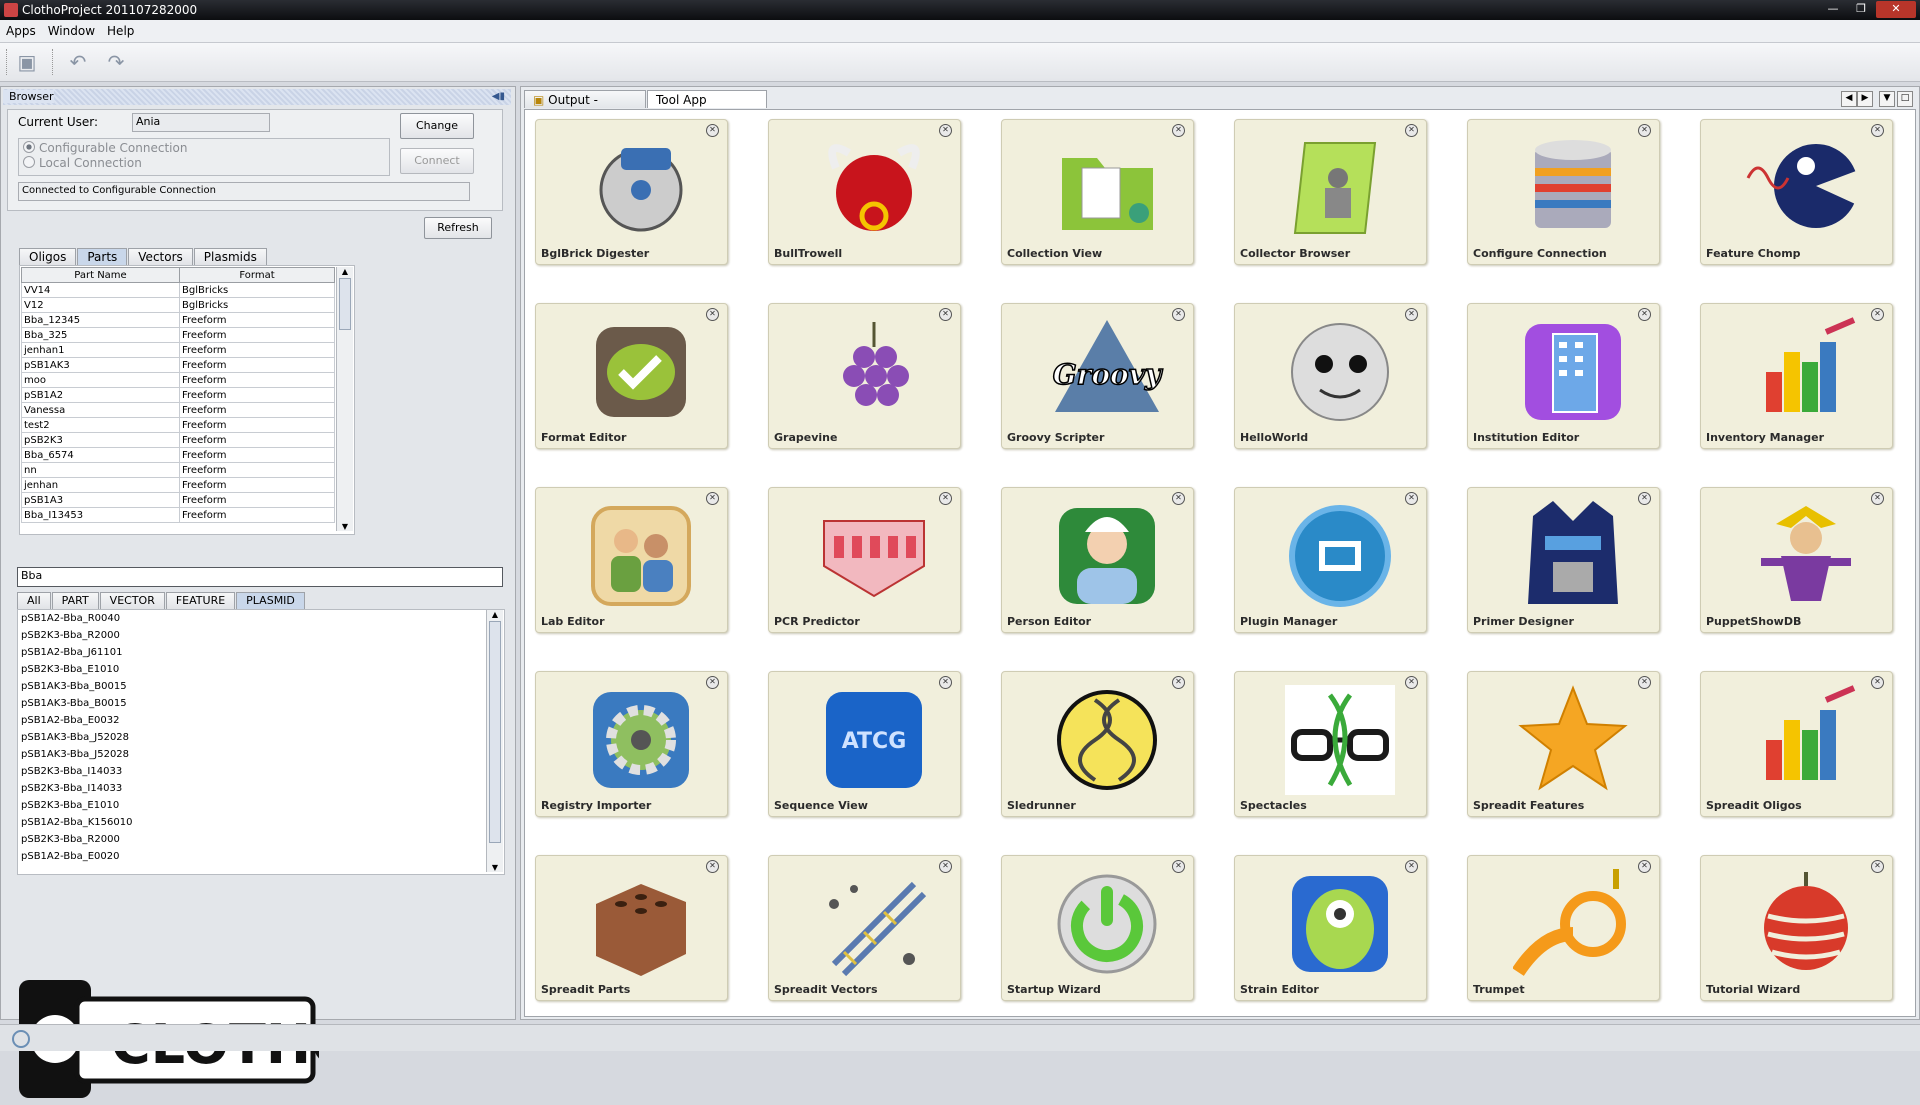  What do you see at coordinates (864, 192) in the screenshot?
I see `app-card: ✕ BullTrowell` at bounding box center [864, 192].